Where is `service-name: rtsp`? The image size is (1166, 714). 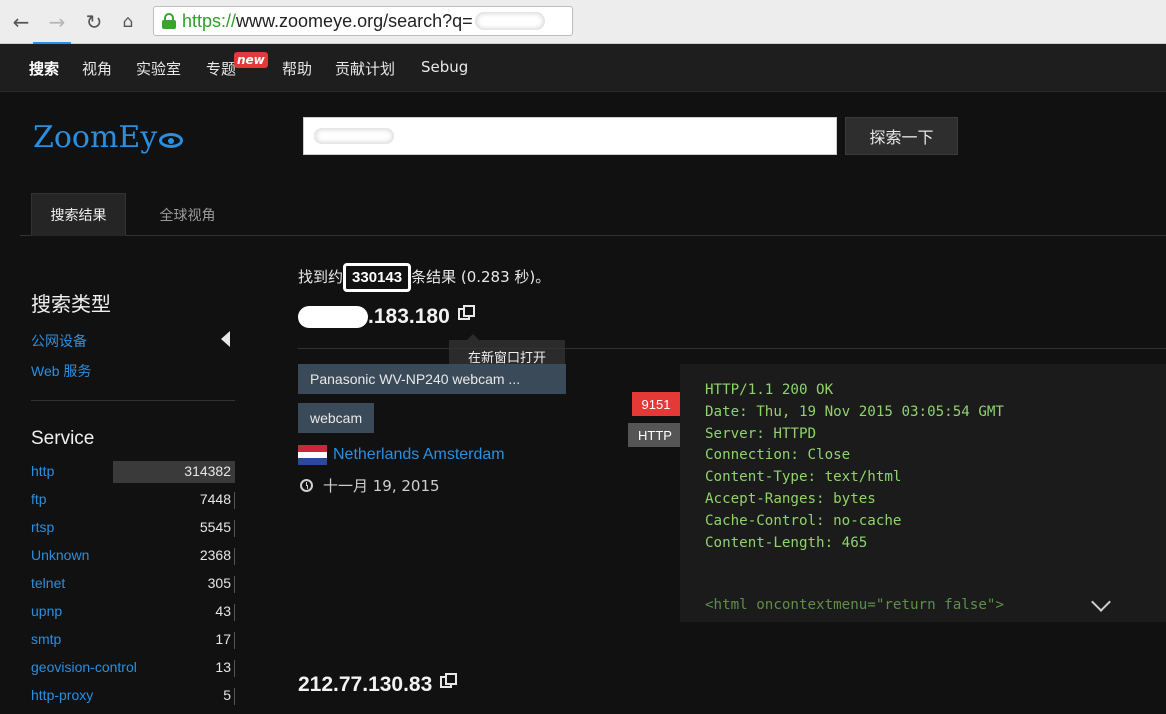
service-name: rtsp is located at coordinates (42, 527).